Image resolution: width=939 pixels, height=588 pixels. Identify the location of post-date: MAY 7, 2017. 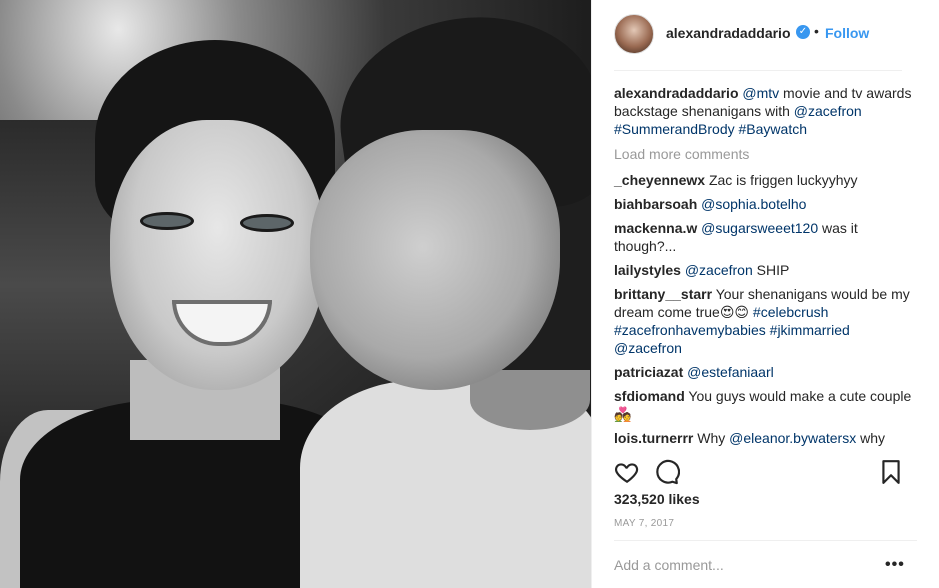
(644, 523).